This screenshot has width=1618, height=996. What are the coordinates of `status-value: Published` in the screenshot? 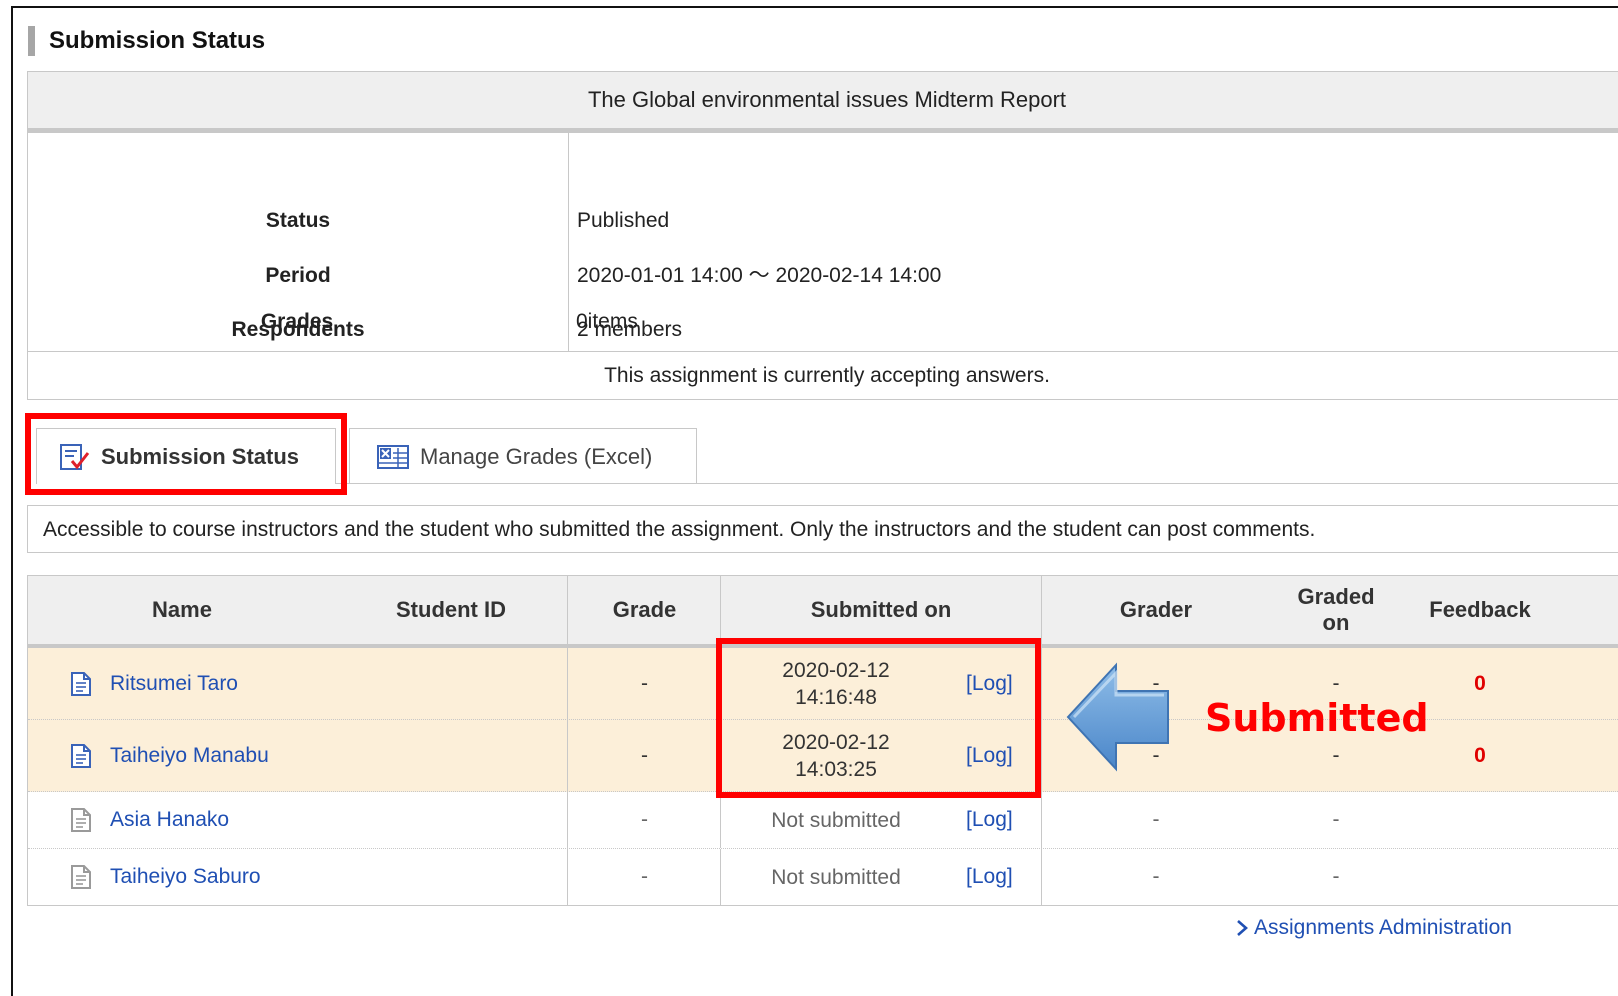 It's located at (623, 220).